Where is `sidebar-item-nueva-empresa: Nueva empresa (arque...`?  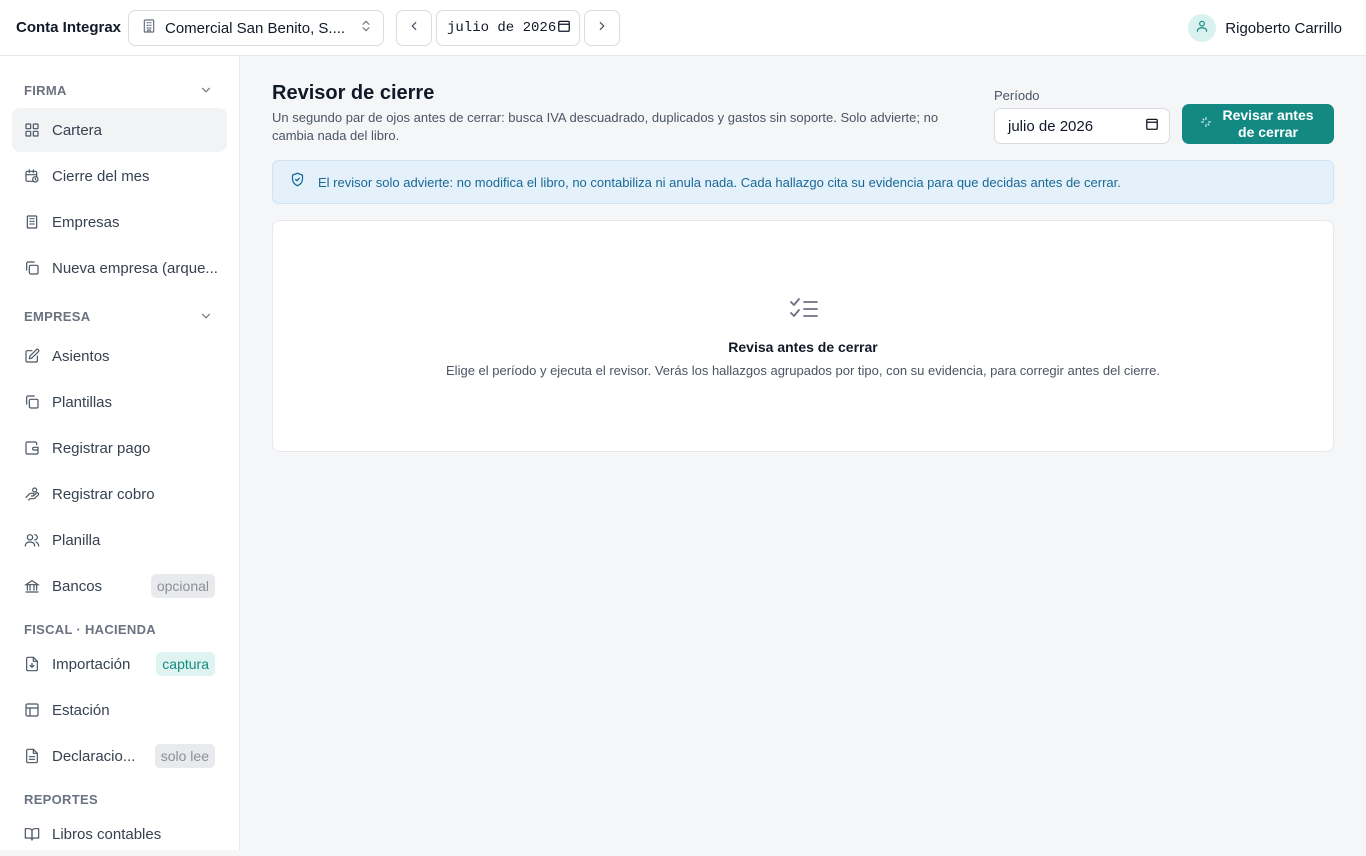
sidebar-item-nueva-empresa: Nueva empresa (arque... is located at coordinates (119, 268).